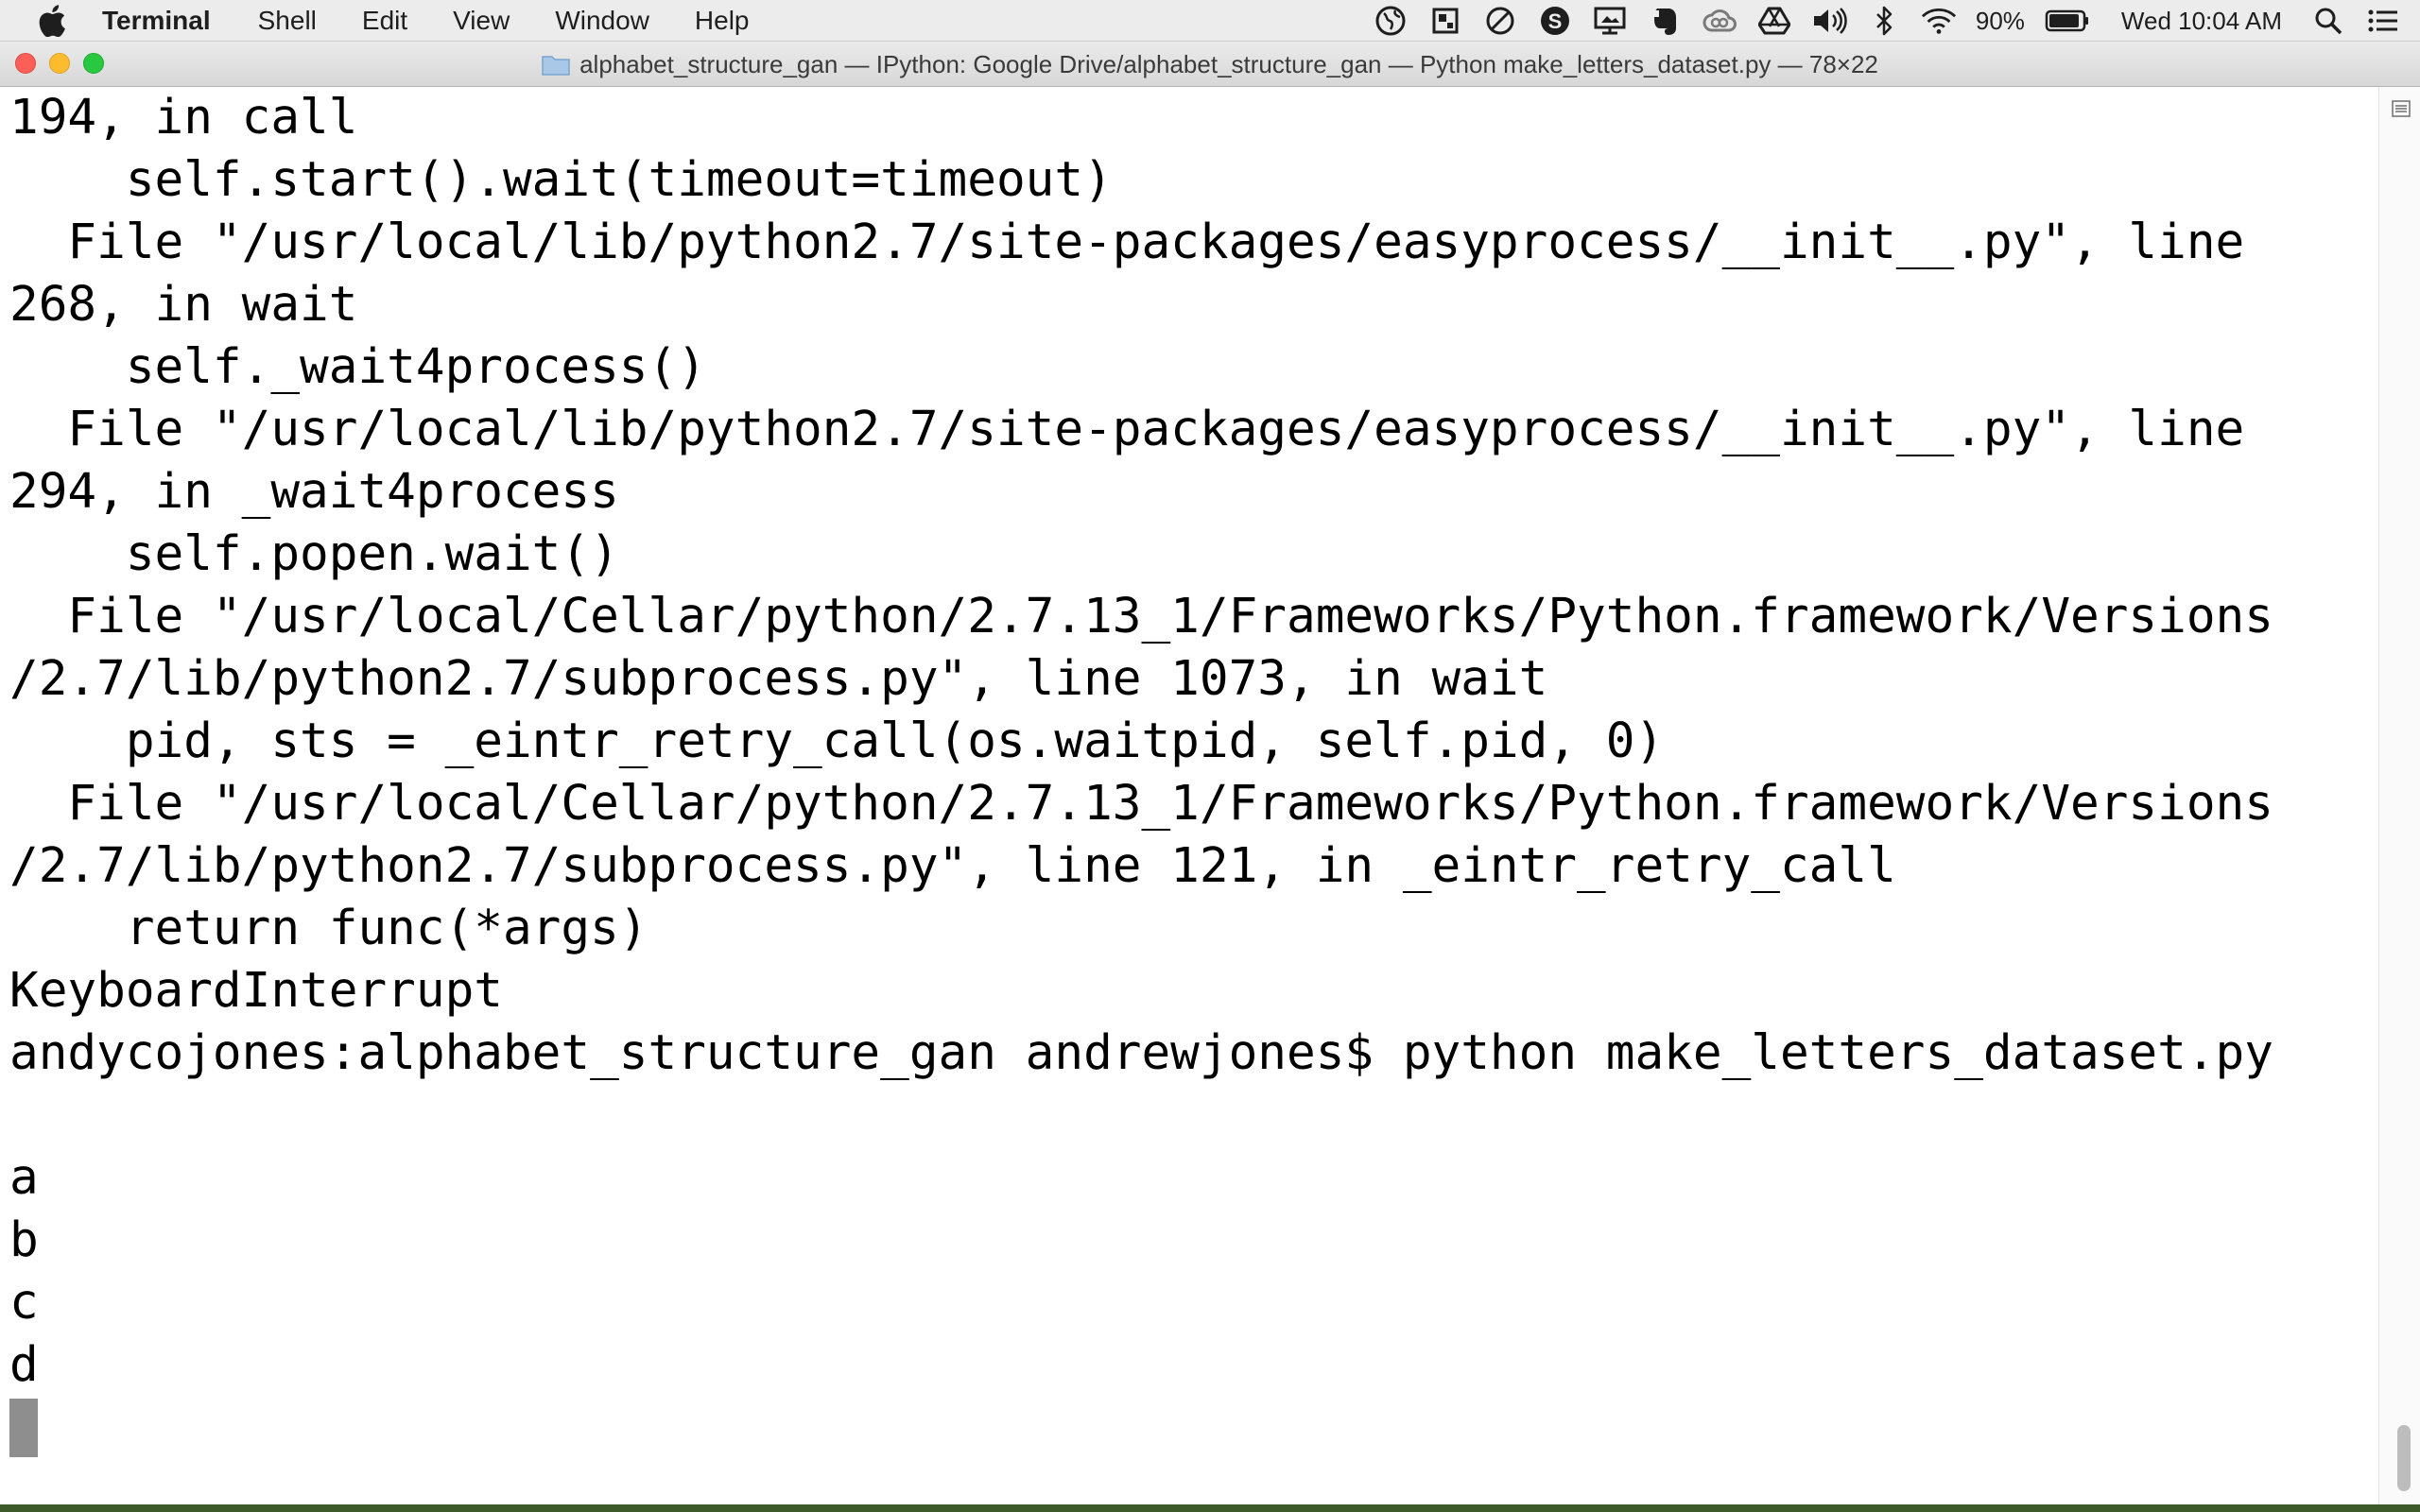 The height and width of the screenshot is (1512, 2420). Describe the element at coordinates (481, 21) in the screenshot. I see `menu-view: View` at that location.